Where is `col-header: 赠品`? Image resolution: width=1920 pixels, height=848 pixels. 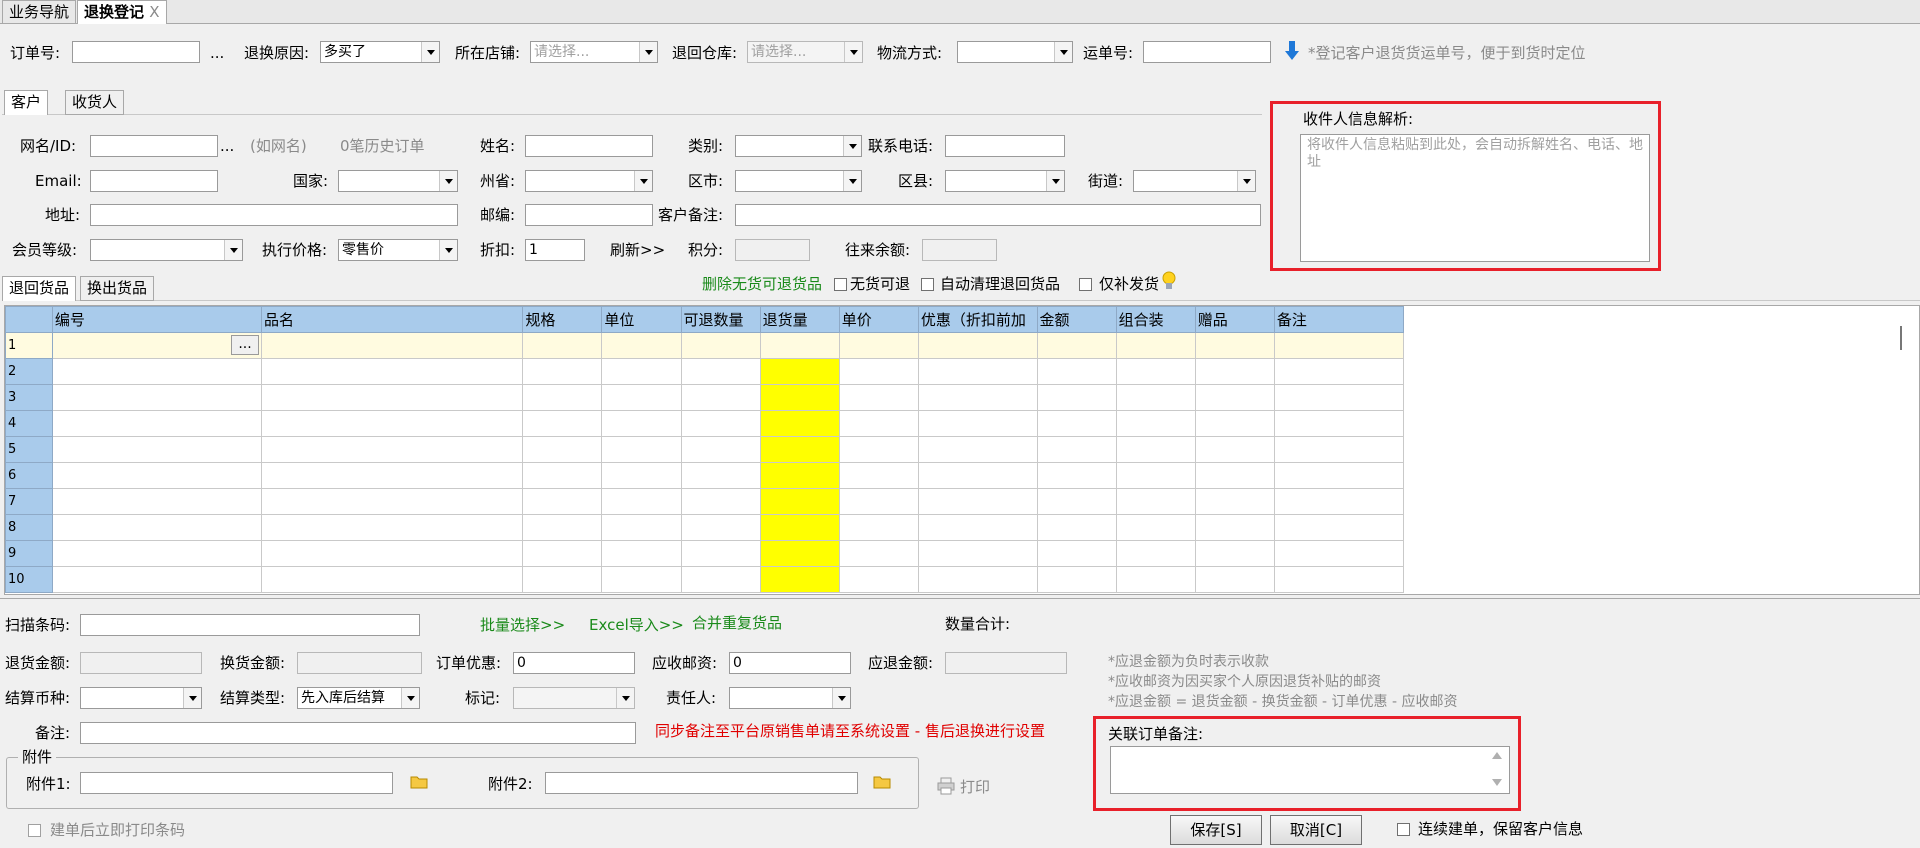
col-header: 赠品 is located at coordinates (1234, 319).